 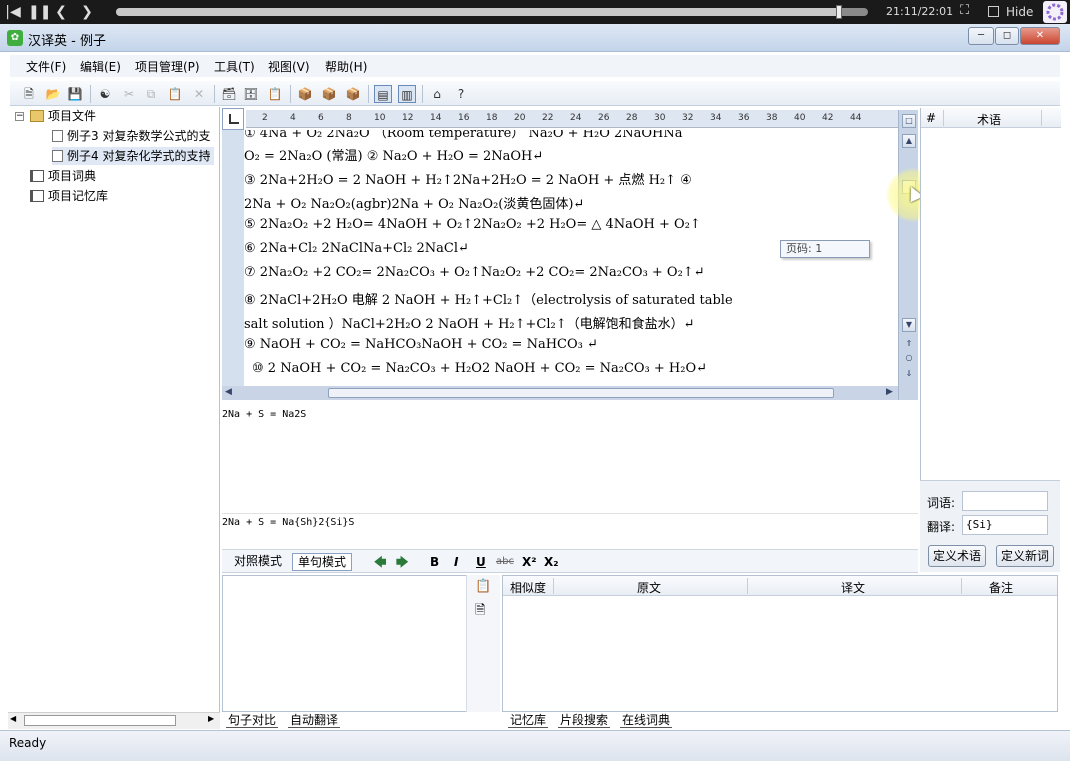 What do you see at coordinates (1005, 501) in the screenshot?
I see `word-input` at bounding box center [1005, 501].